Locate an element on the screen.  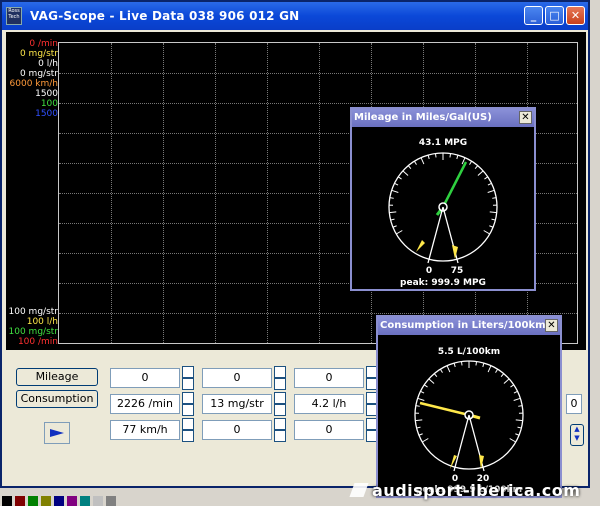
consumption-needle is located at coordinates (444, 409).